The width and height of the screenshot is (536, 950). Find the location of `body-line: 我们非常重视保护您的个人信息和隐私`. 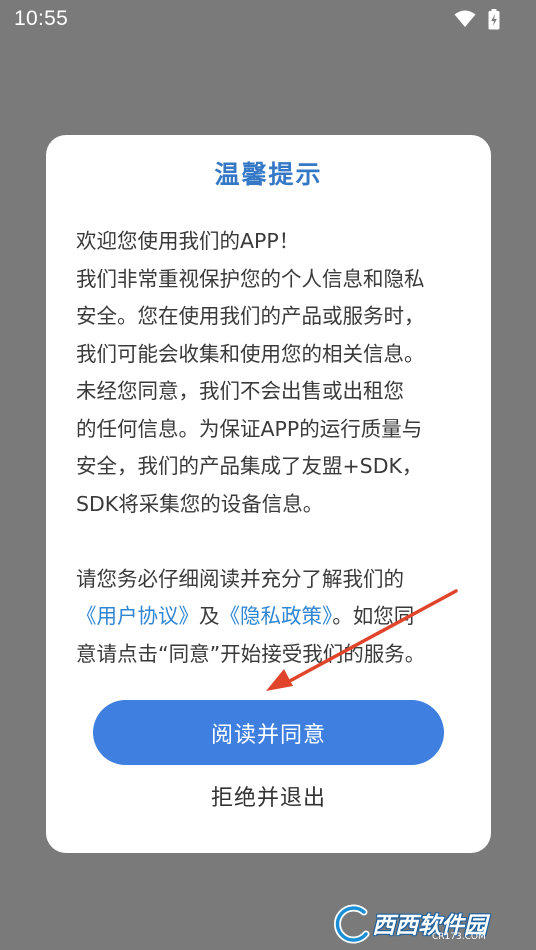

body-line: 我们非常重视保护您的个人信息和隐私 is located at coordinates (250, 278).